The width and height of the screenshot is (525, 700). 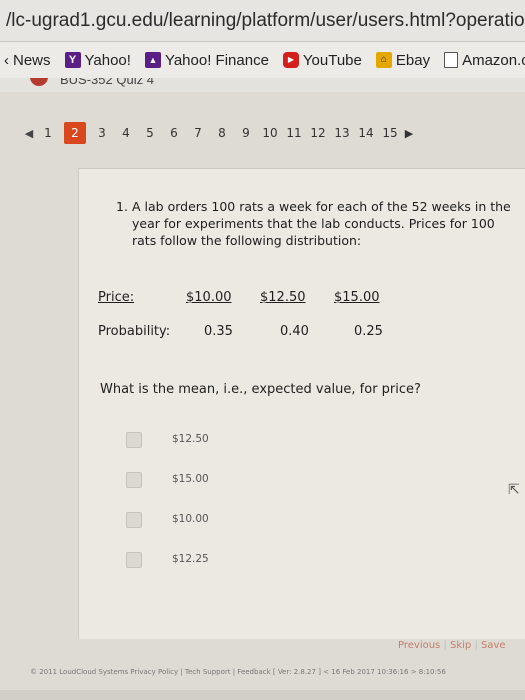 I want to click on probability-value: 0.25, so click(x=368, y=331).